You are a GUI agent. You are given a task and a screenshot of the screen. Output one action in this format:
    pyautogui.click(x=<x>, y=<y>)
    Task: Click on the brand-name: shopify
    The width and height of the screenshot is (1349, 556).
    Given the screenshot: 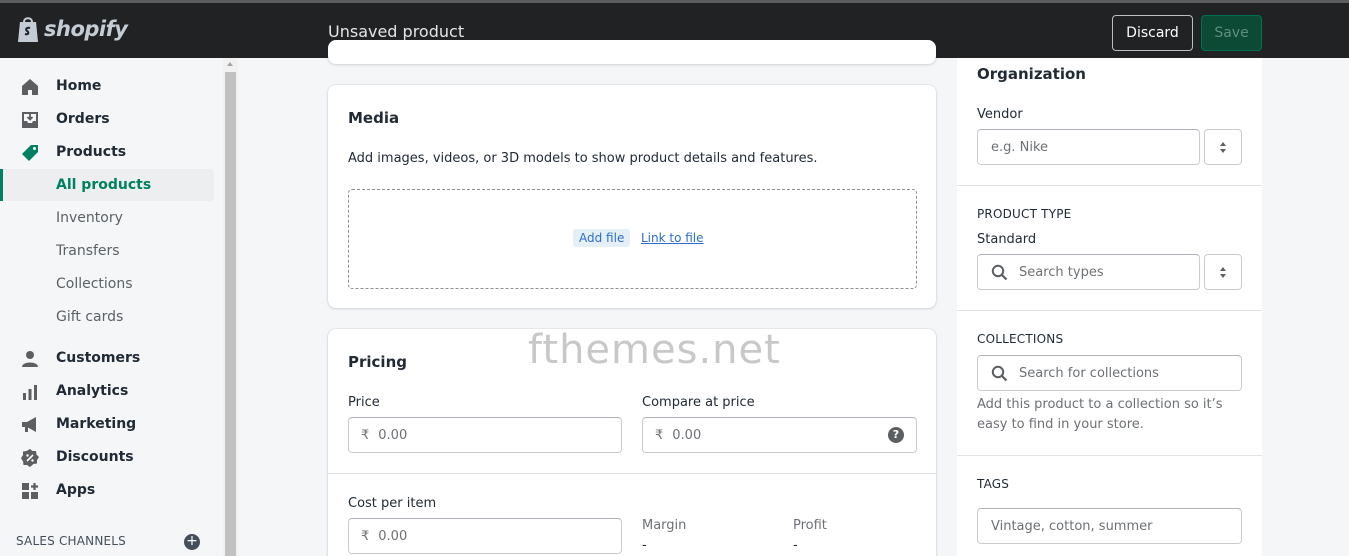 What is the action you would take?
    pyautogui.click(x=86, y=29)
    